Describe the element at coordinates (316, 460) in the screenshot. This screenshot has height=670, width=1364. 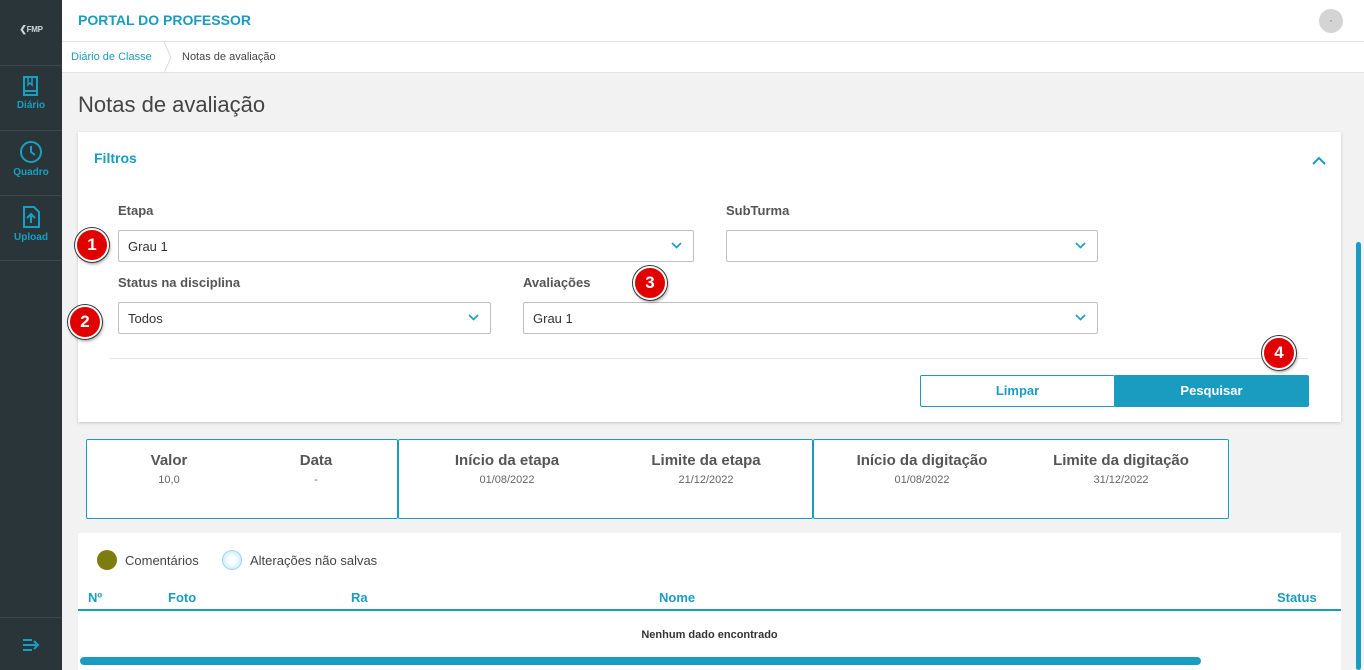
I see `data-label: Data` at that location.